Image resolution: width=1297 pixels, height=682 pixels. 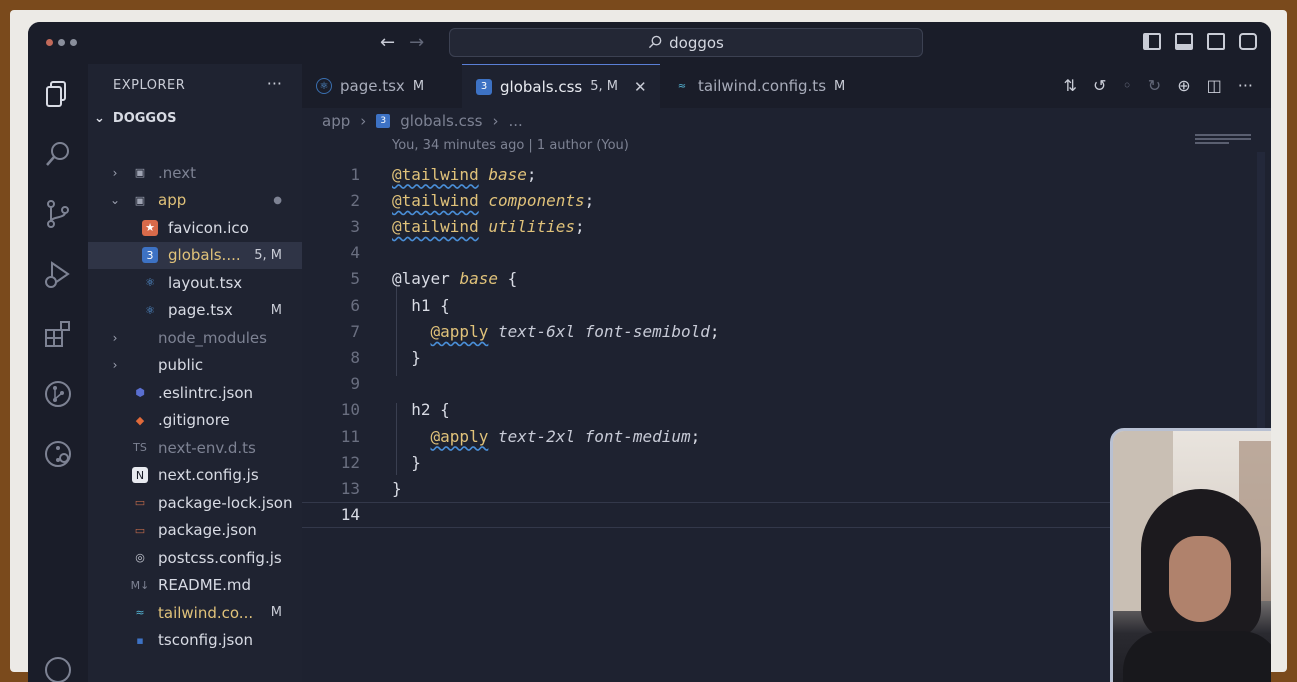 I want to click on tree-item: Nnext.config.js, so click(x=195, y=475).